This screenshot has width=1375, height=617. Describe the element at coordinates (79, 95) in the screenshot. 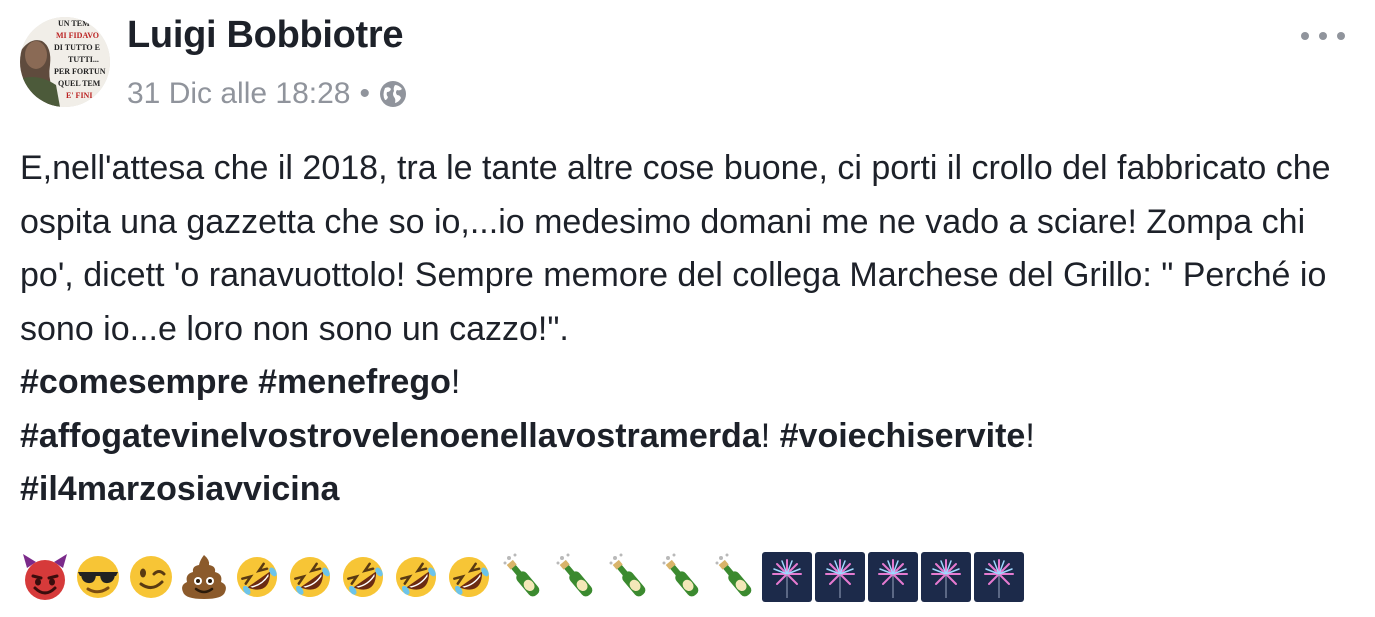

I see `avatar-text-line: E' FINI` at that location.